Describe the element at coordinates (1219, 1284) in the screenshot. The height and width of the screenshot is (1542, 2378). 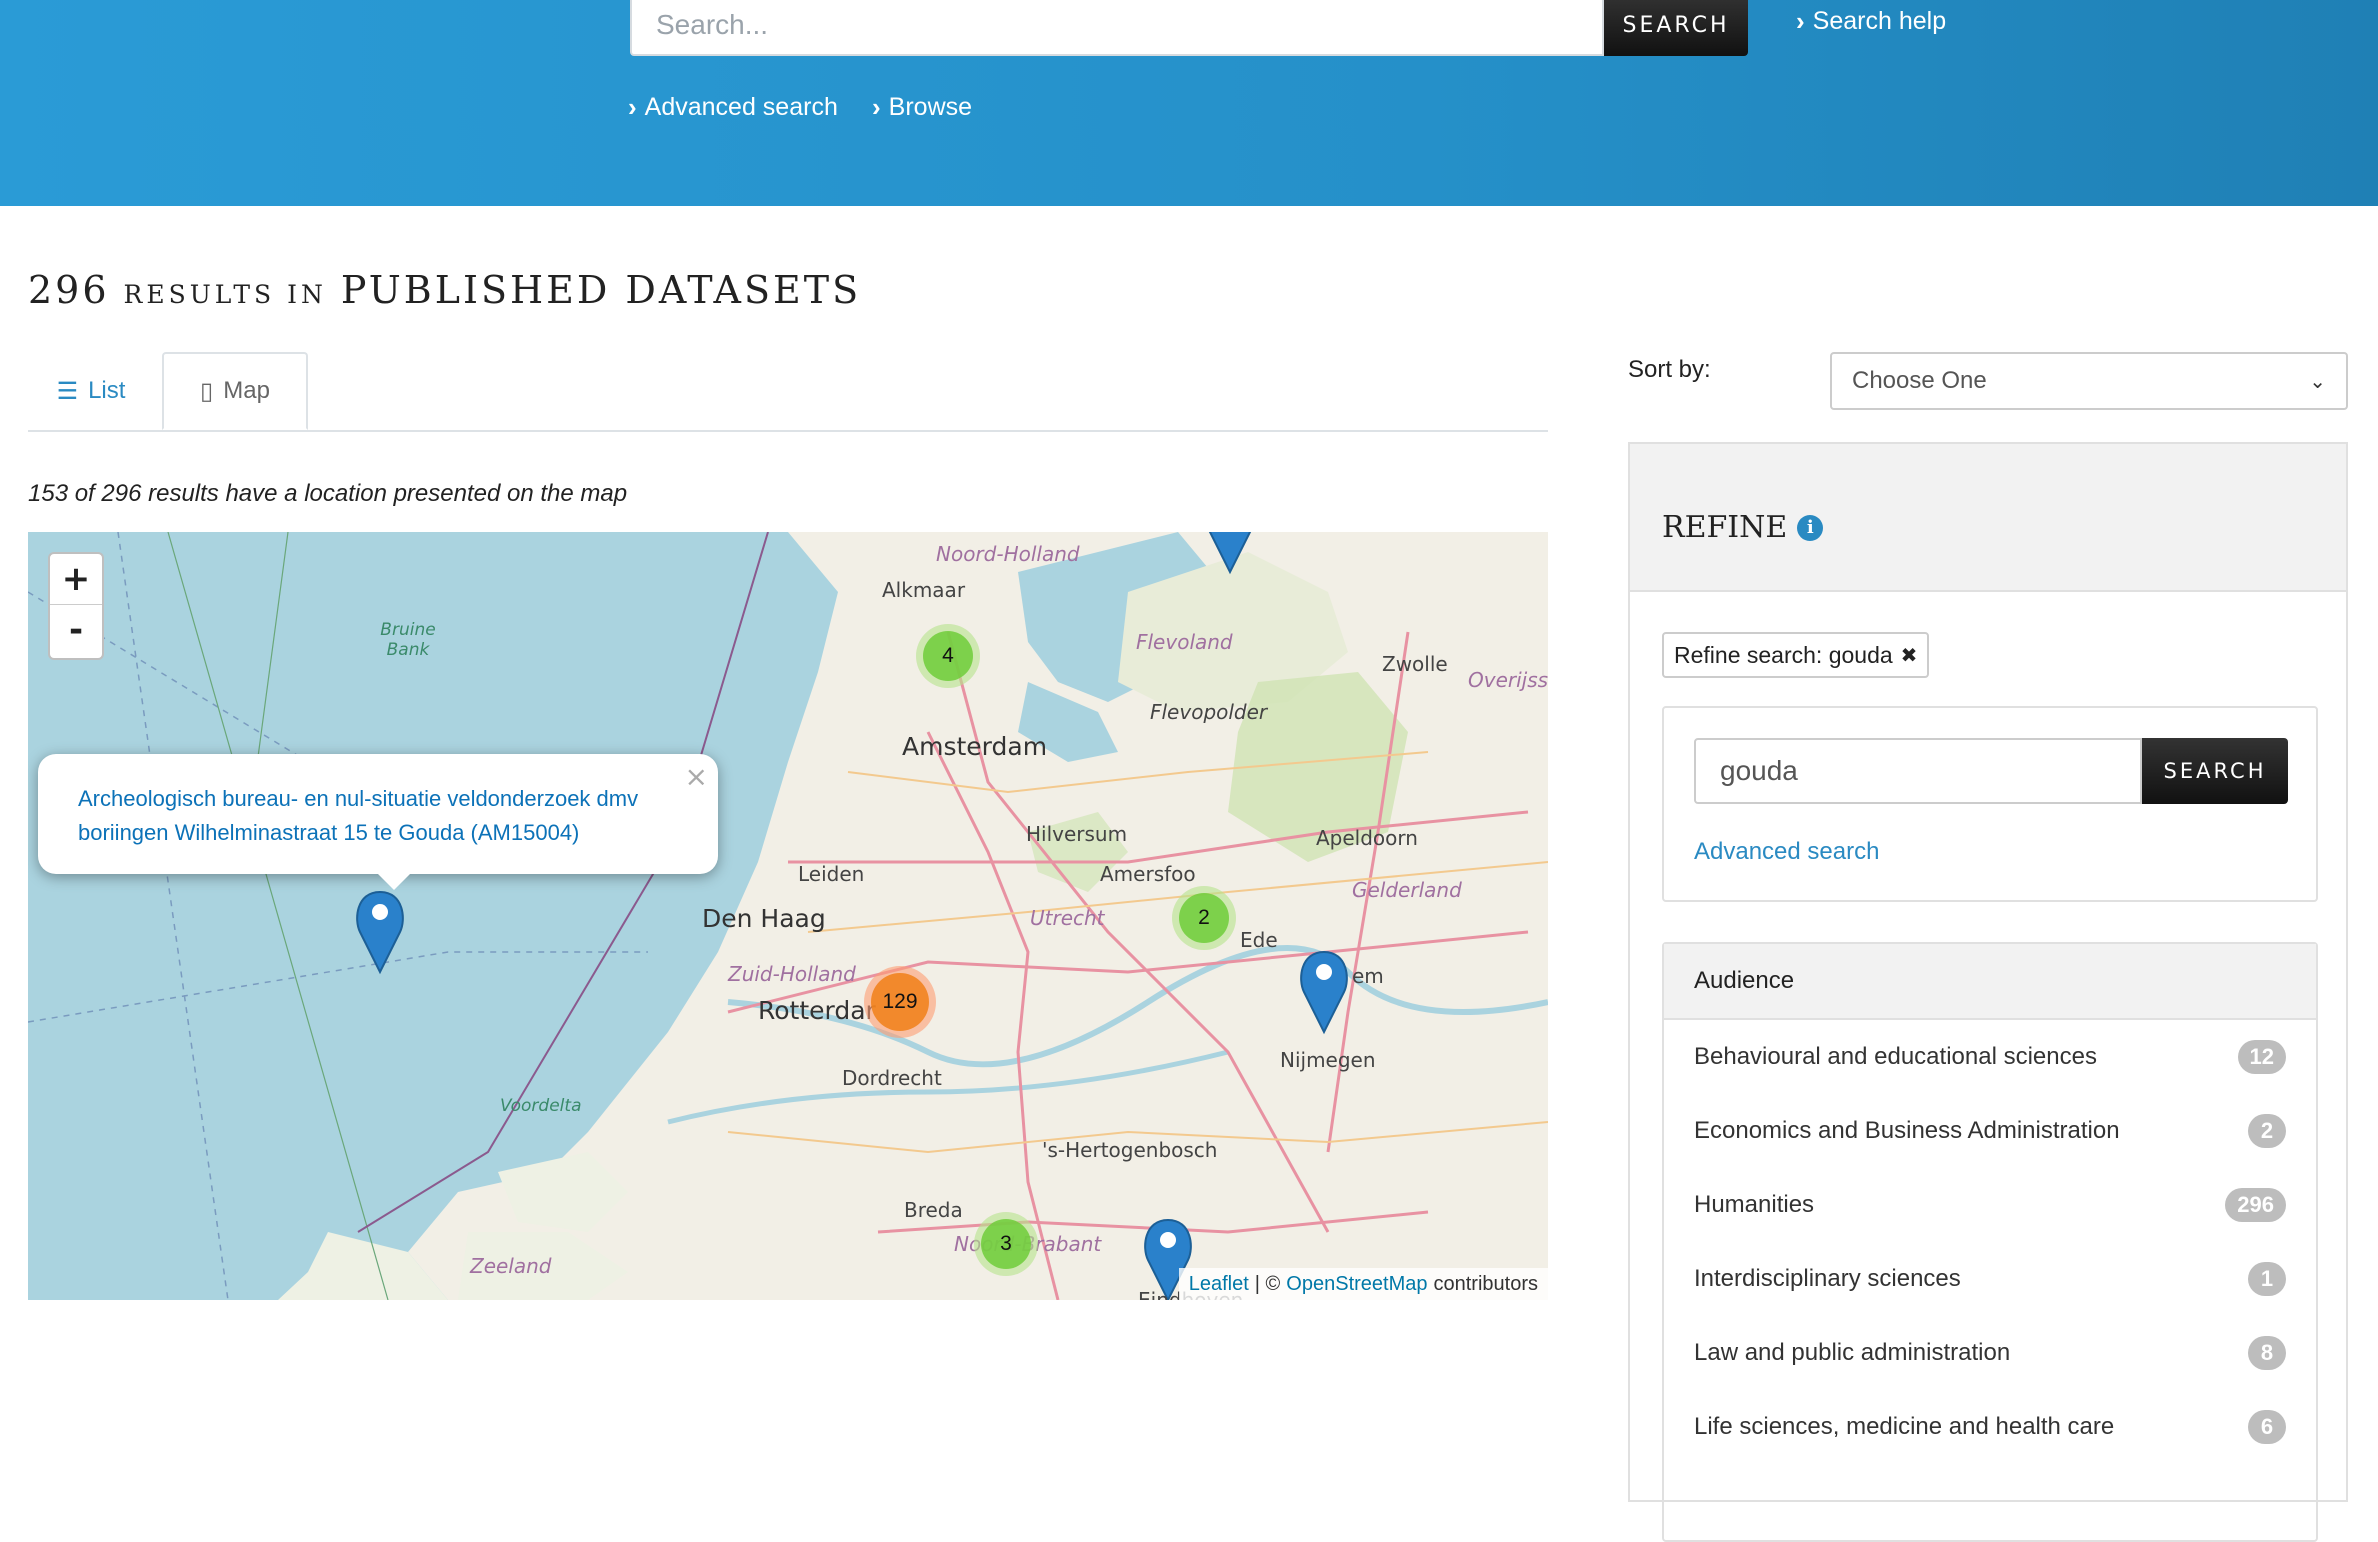
I see `leaflet-link: Leaflet` at that location.